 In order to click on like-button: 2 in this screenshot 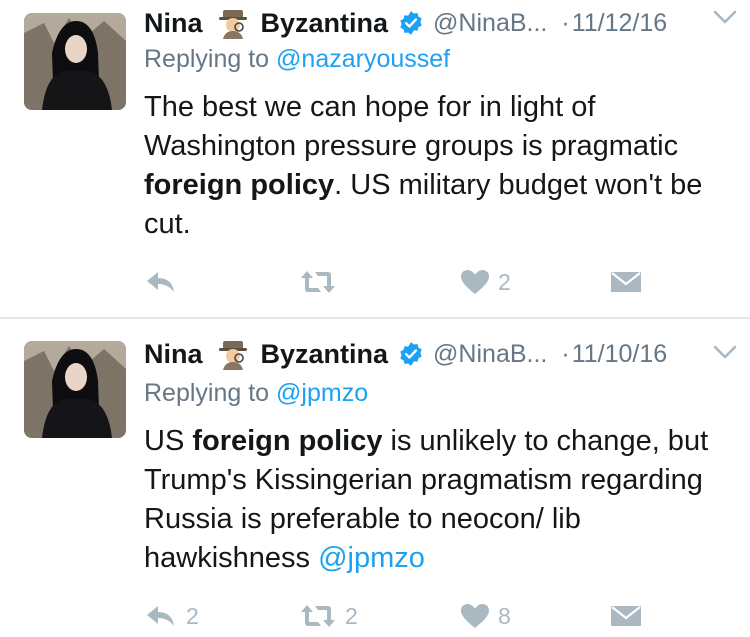, I will do `click(485, 282)`.